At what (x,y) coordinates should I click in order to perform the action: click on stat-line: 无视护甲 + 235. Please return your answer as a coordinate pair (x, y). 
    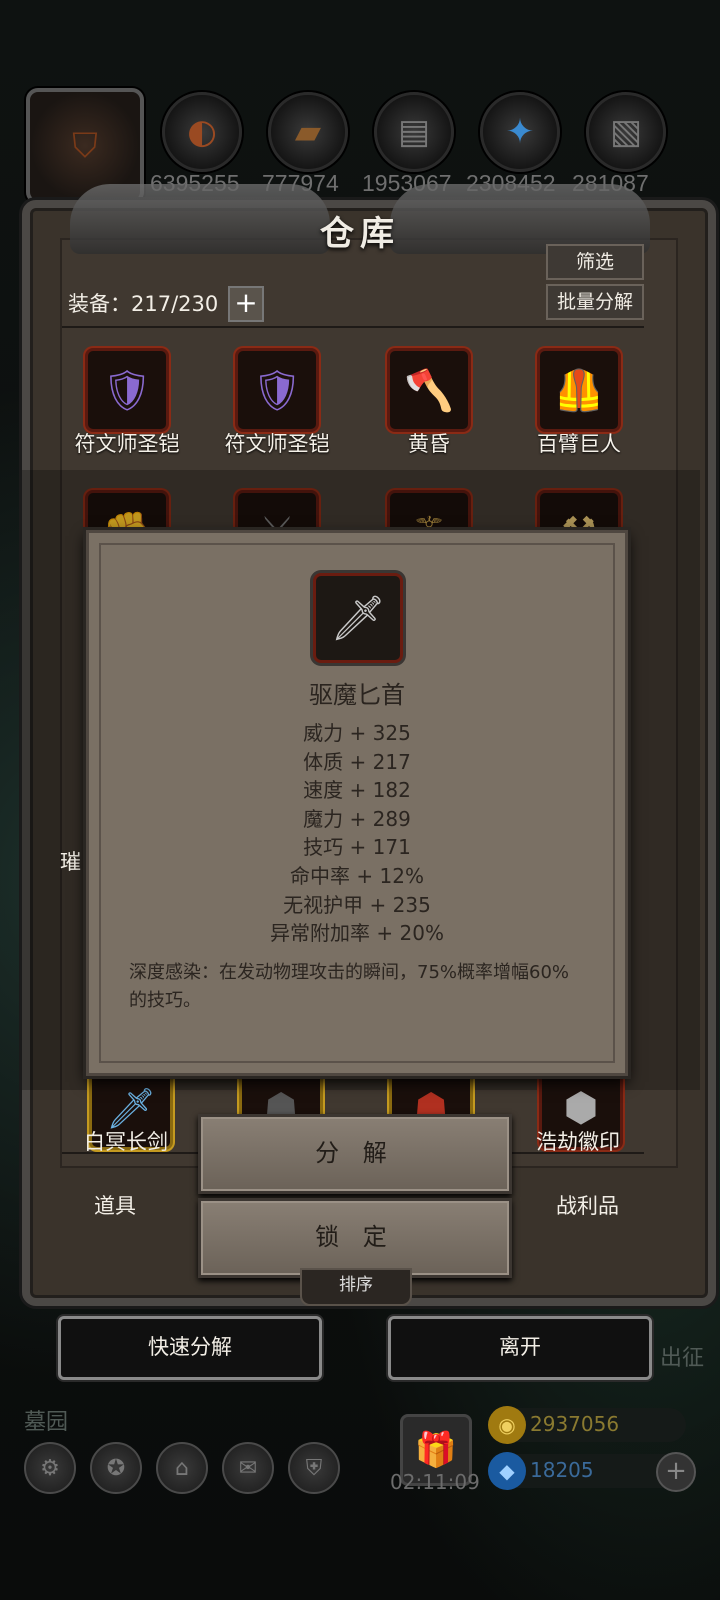
    Looking at the image, I should click on (357, 904).